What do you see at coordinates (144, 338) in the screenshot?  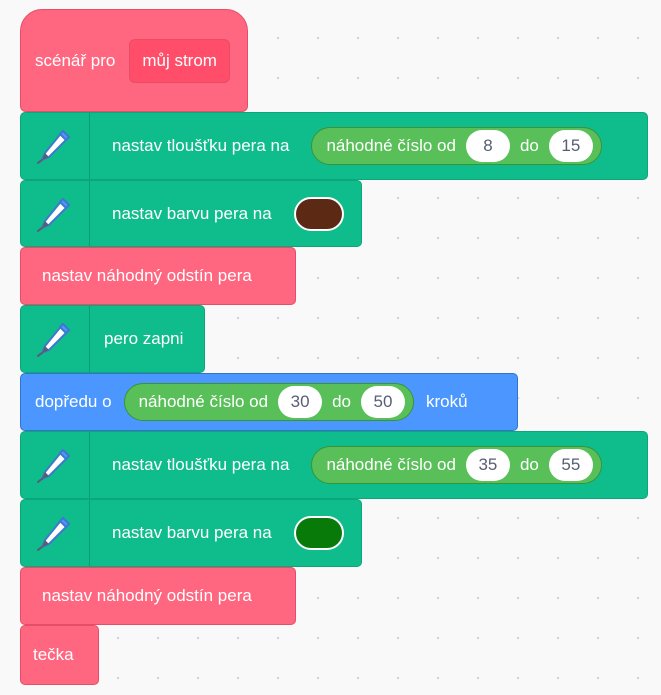 I see `pen-down-label: pero zapni` at bounding box center [144, 338].